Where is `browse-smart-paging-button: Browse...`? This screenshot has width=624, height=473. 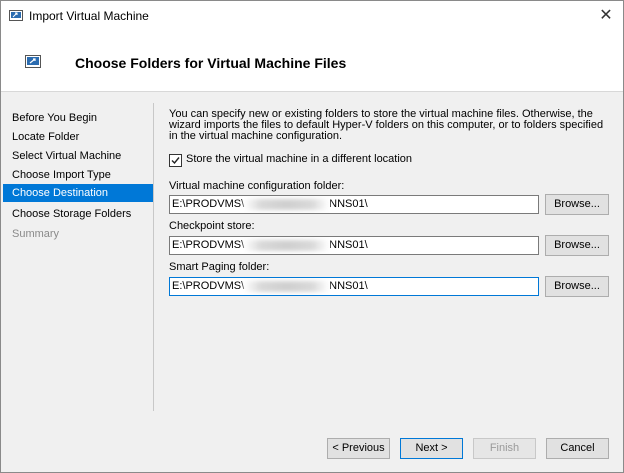
browse-smart-paging-button: Browse... is located at coordinates (577, 286).